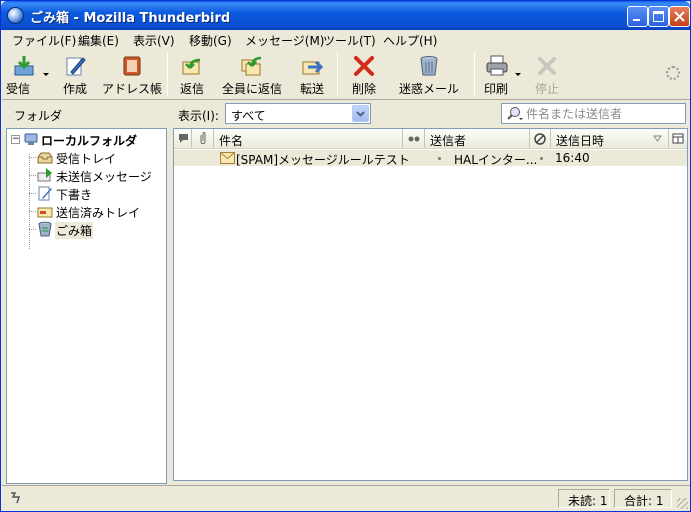 The width and height of the screenshot is (691, 512). Describe the element at coordinates (588, 501) in the screenshot. I see `unread-count: 未読: 1` at that location.